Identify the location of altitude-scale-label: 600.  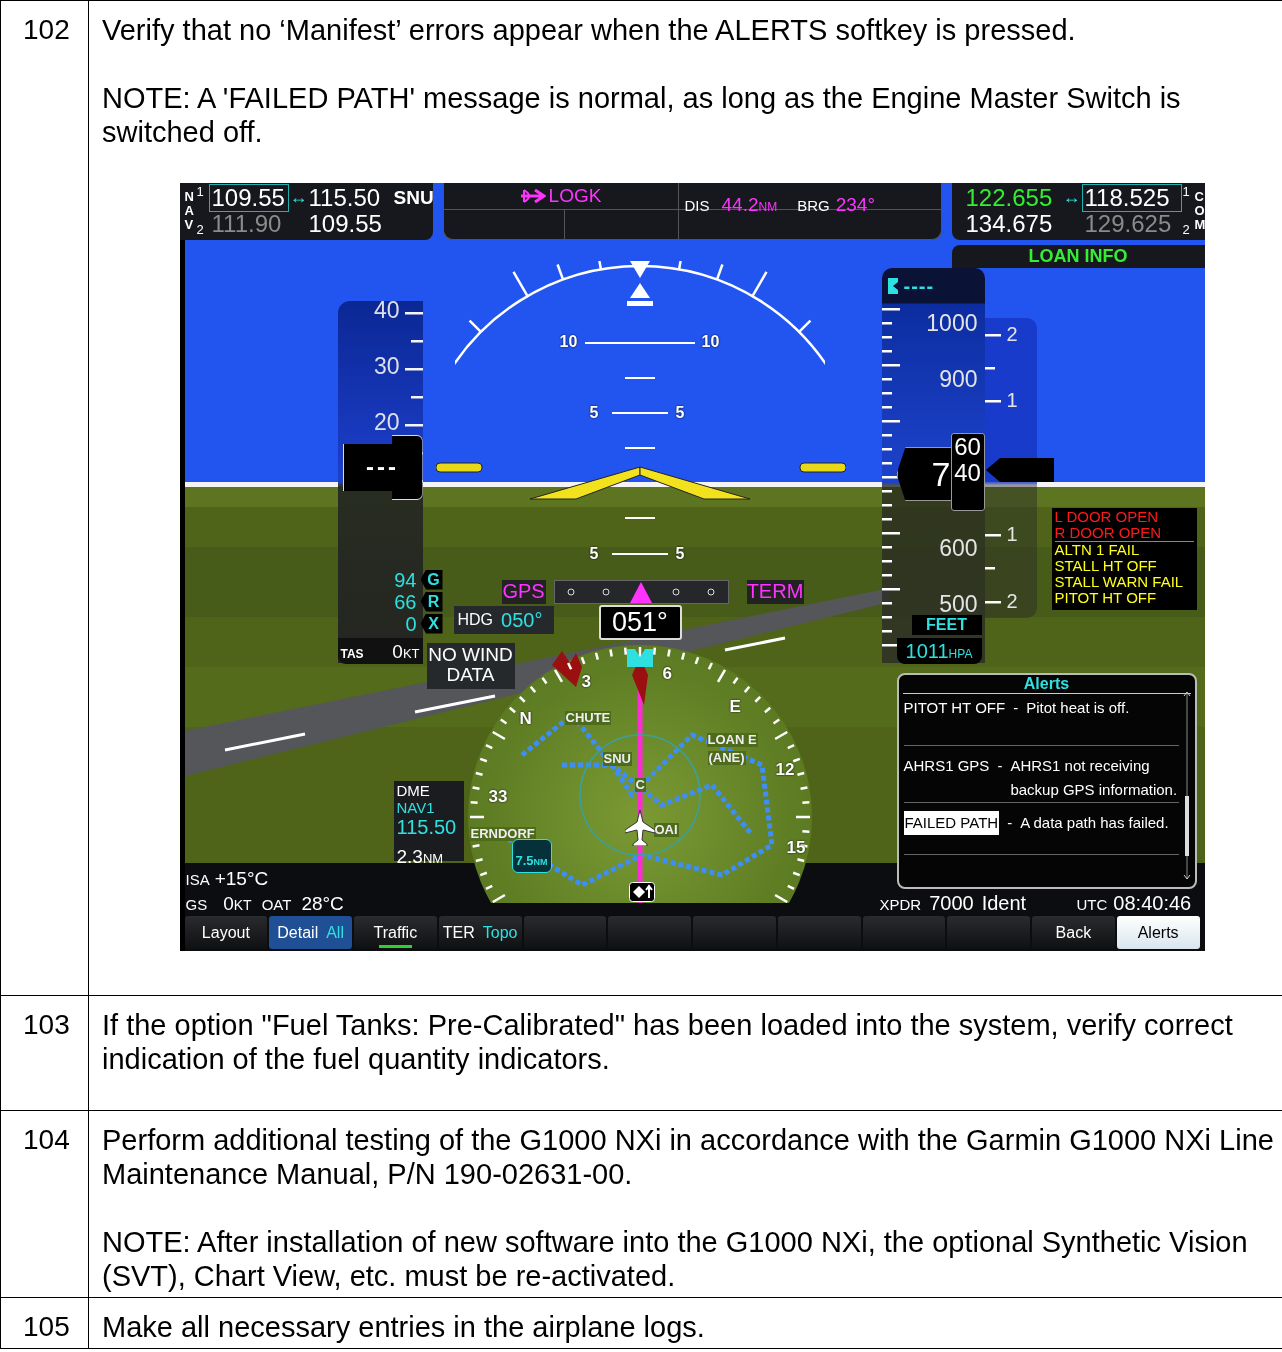
(958, 549).